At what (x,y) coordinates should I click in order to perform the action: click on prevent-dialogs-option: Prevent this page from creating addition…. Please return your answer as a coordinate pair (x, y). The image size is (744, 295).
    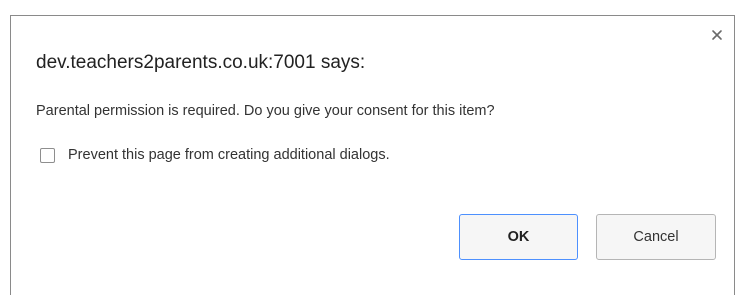
    Looking at the image, I should click on (215, 155).